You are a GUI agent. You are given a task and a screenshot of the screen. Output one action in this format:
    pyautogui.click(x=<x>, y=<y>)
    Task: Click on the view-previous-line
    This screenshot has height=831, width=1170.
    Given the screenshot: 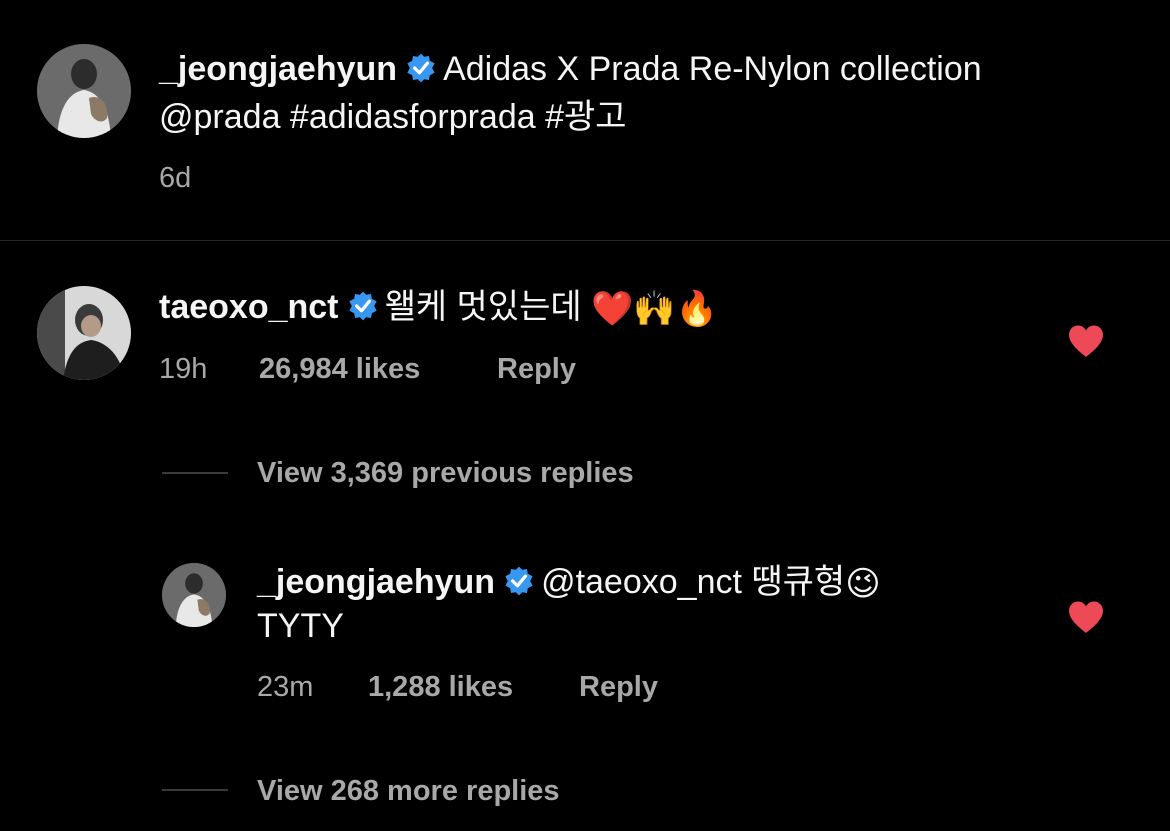 What is the action you would take?
    pyautogui.click(x=195, y=473)
    